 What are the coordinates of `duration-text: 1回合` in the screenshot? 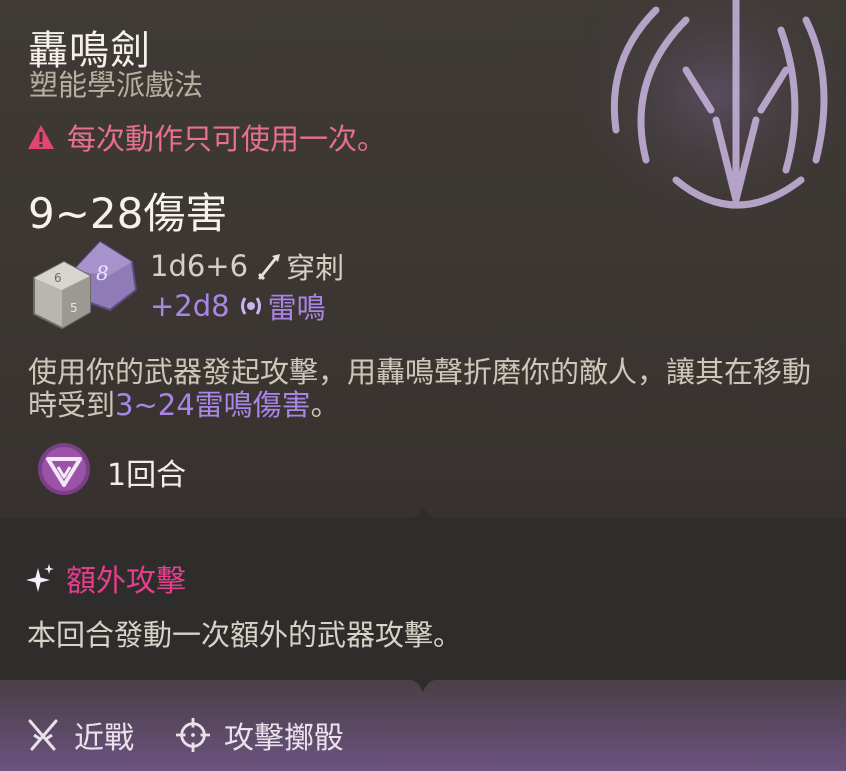 It's located at (147, 475).